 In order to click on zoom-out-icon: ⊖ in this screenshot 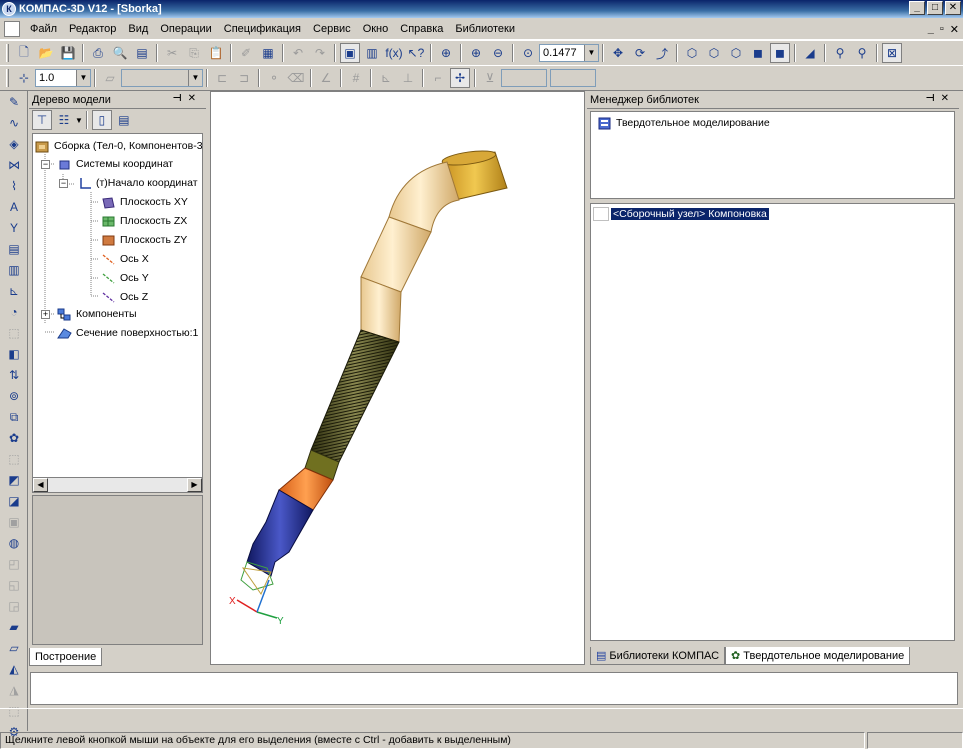, I will do `click(498, 53)`.